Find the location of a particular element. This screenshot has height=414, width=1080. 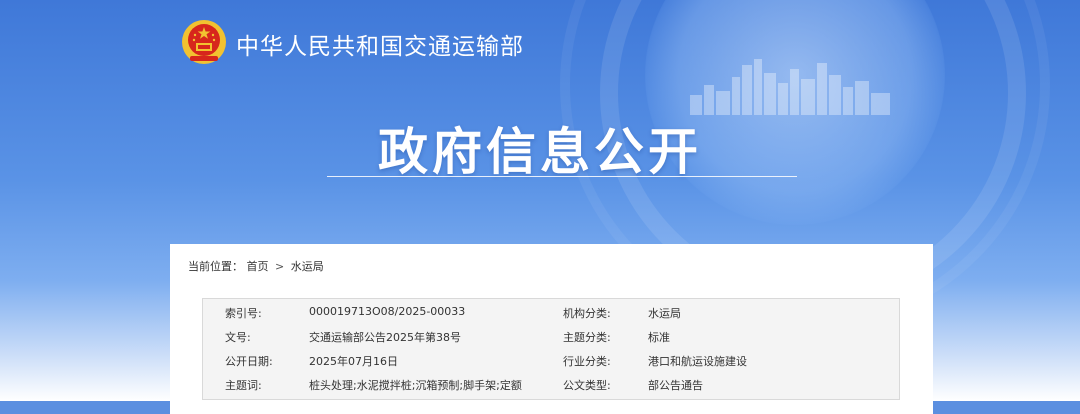

topic-category-label: 主题分类: is located at coordinates (587, 337).